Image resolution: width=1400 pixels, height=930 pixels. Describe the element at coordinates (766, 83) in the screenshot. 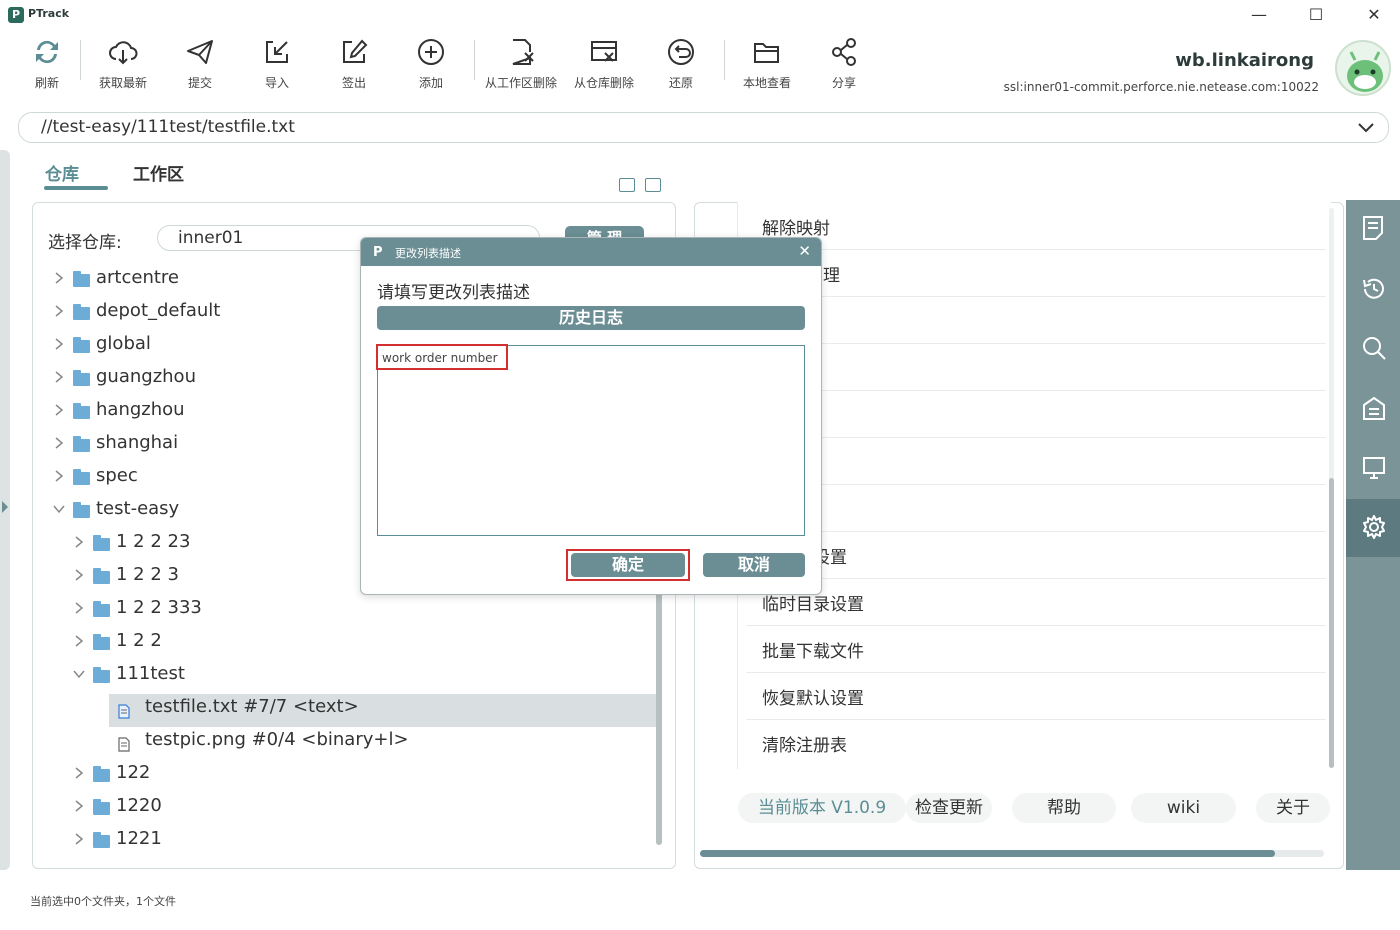

I see `local-view-label: 本地查看` at that location.